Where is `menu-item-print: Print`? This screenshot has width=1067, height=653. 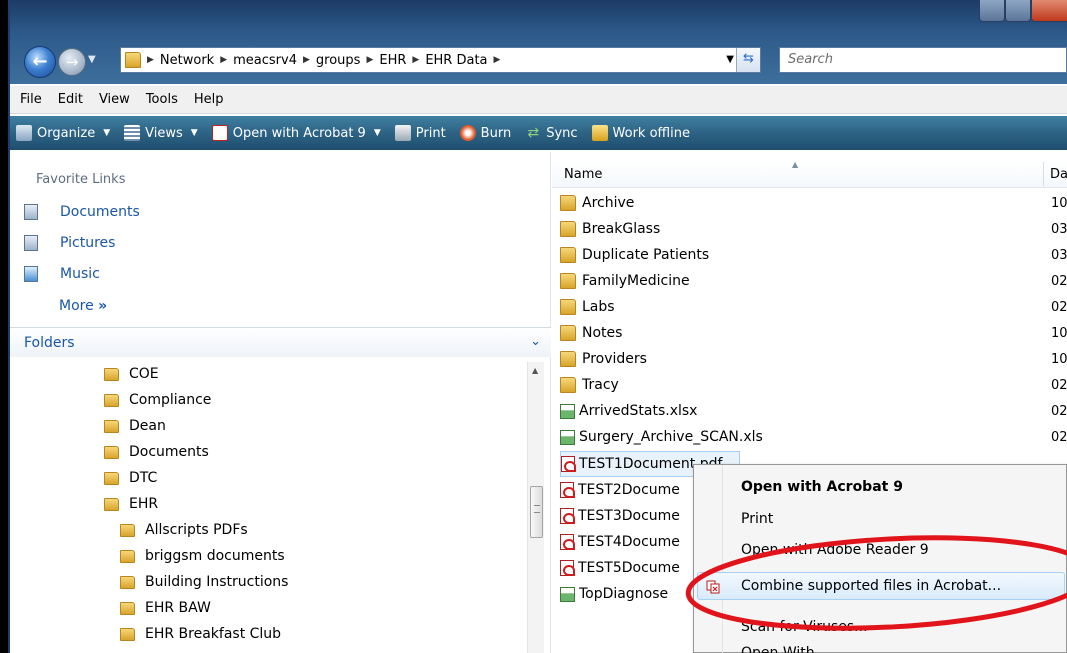
menu-item-print: Print is located at coordinates (757, 519).